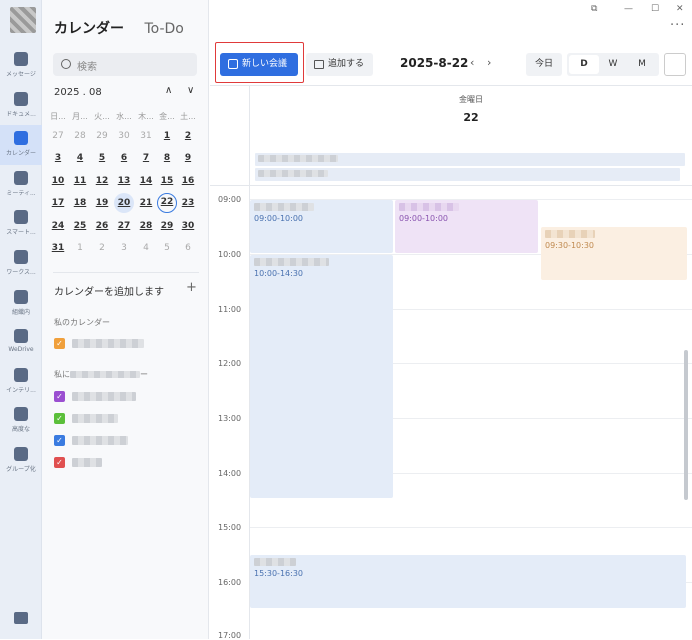  I want to click on nav-advanced: 高度な, so click(21, 421).